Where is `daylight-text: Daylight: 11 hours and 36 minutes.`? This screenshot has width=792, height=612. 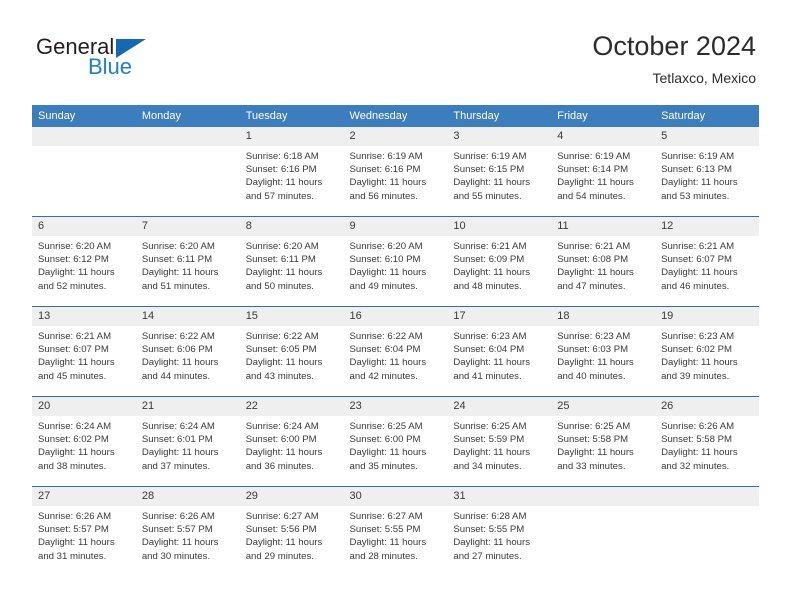
daylight-text: Daylight: 11 hours and 36 minutes. is located at coordinates (284, 459).